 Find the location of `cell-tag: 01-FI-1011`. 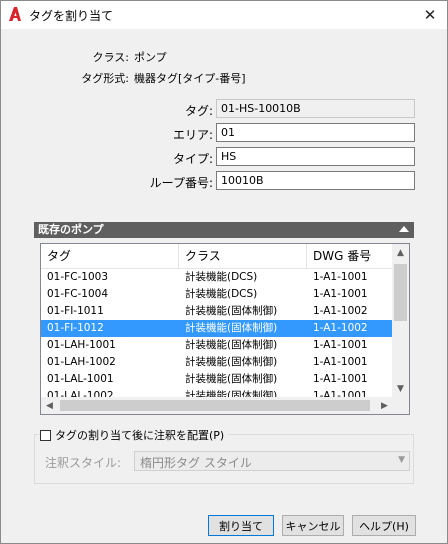

cell-tag: 01-FI-1011 is located at coordinates (75, 311).